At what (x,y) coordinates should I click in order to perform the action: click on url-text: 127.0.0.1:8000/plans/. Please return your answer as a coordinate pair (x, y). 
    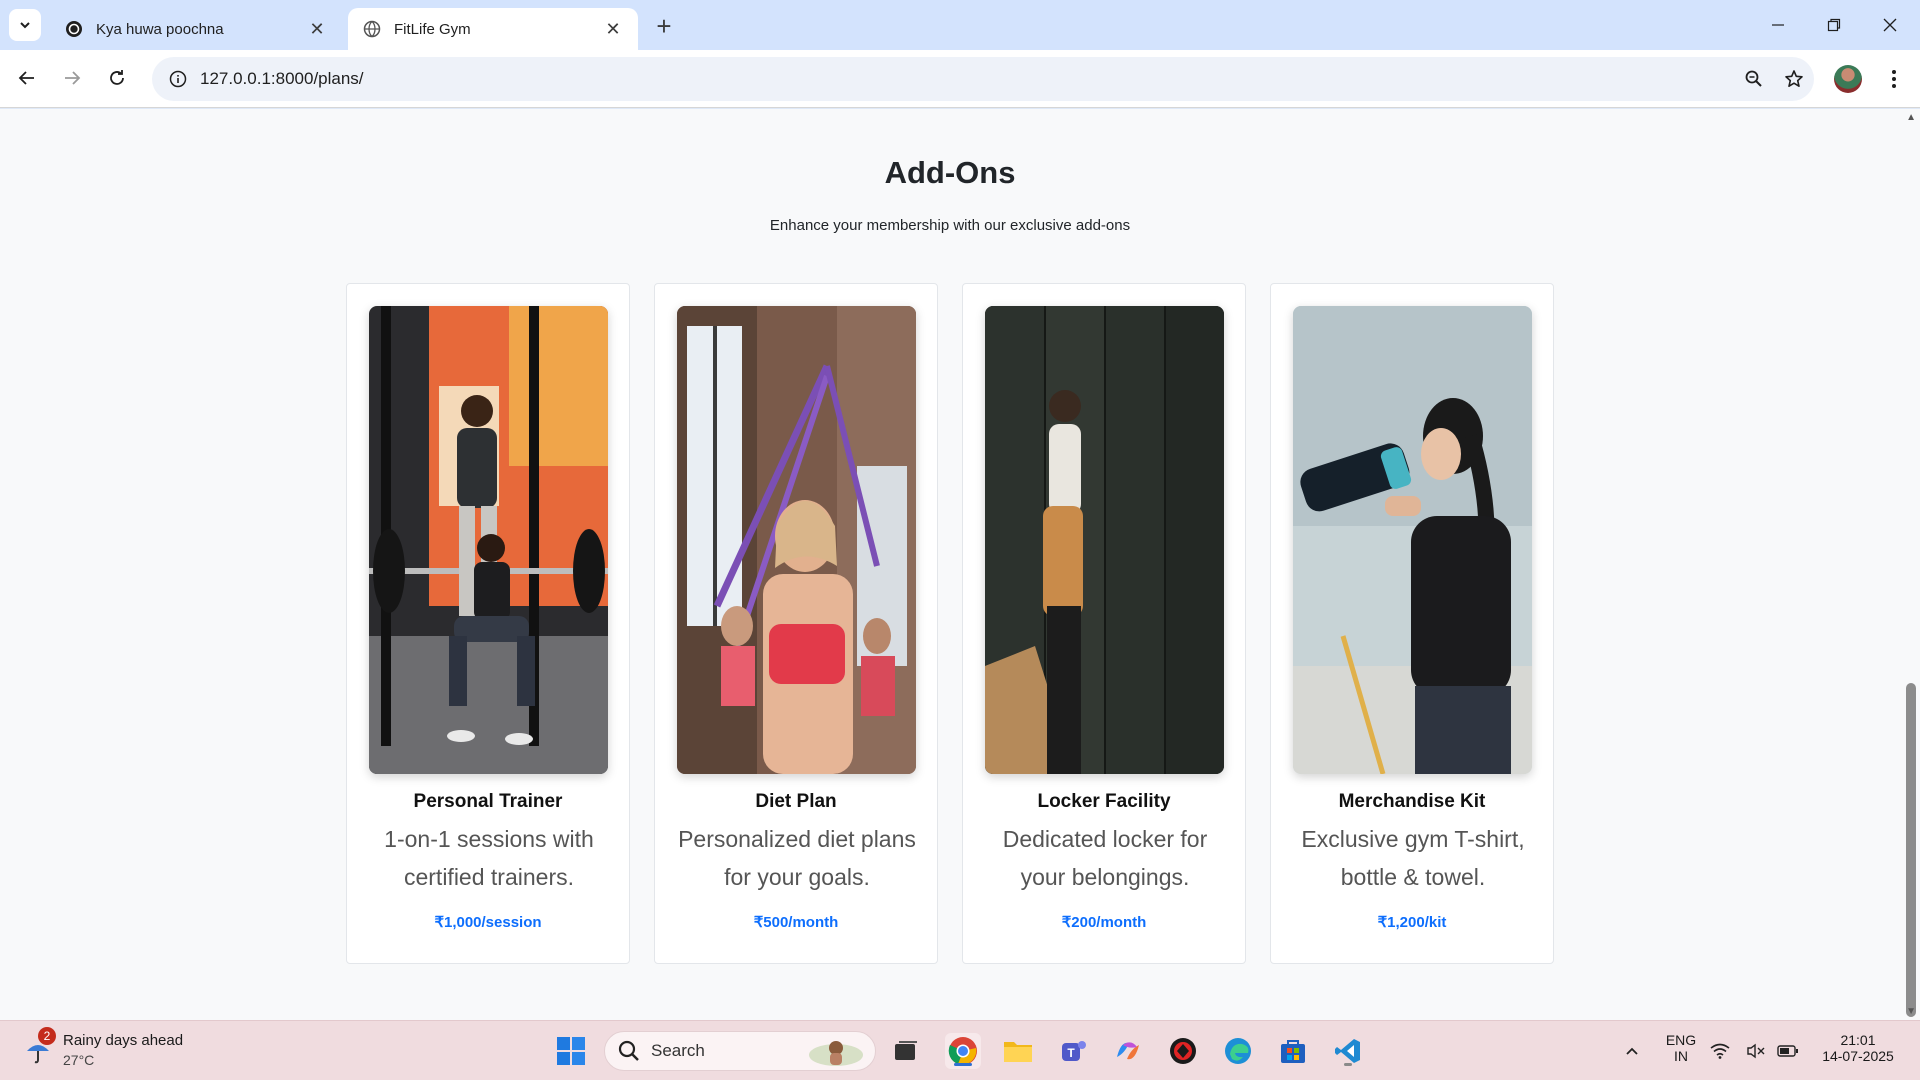
    Looking at the image, I should click on (967, 79).